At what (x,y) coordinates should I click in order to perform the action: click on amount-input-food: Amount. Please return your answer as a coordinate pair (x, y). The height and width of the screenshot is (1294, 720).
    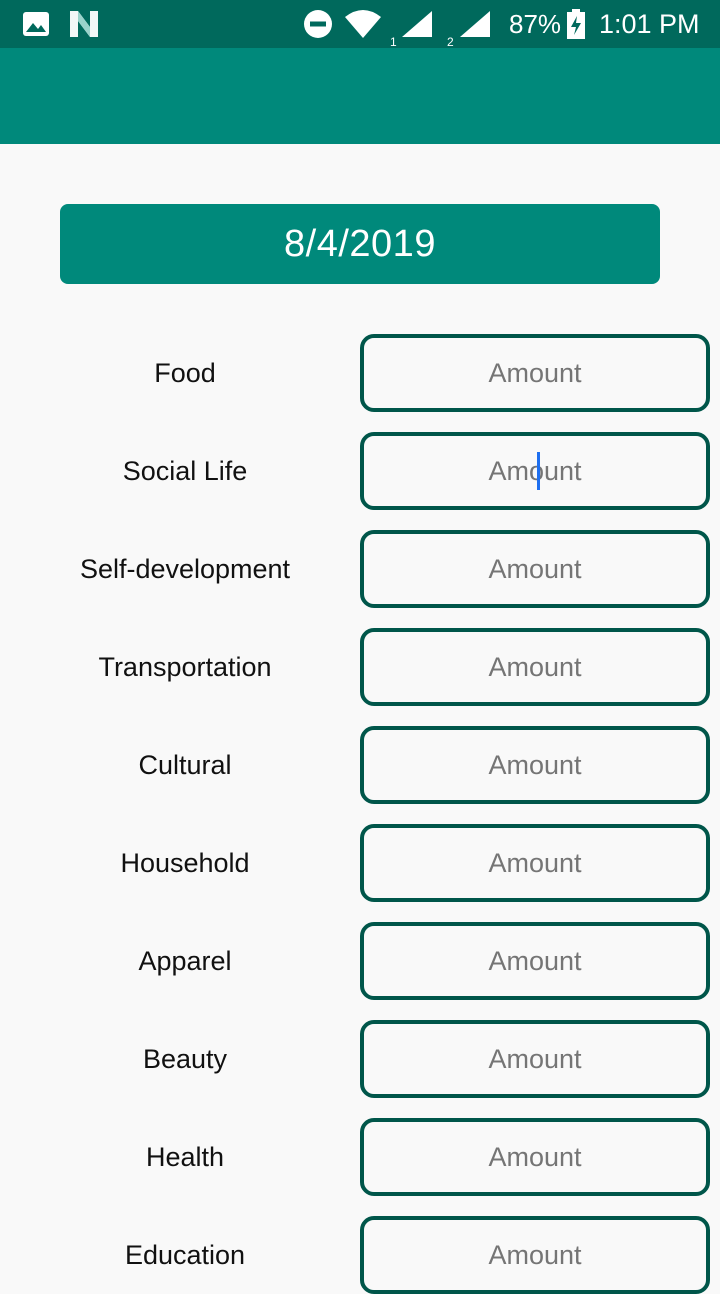
    Looking at the image, I should click on (535, 373).